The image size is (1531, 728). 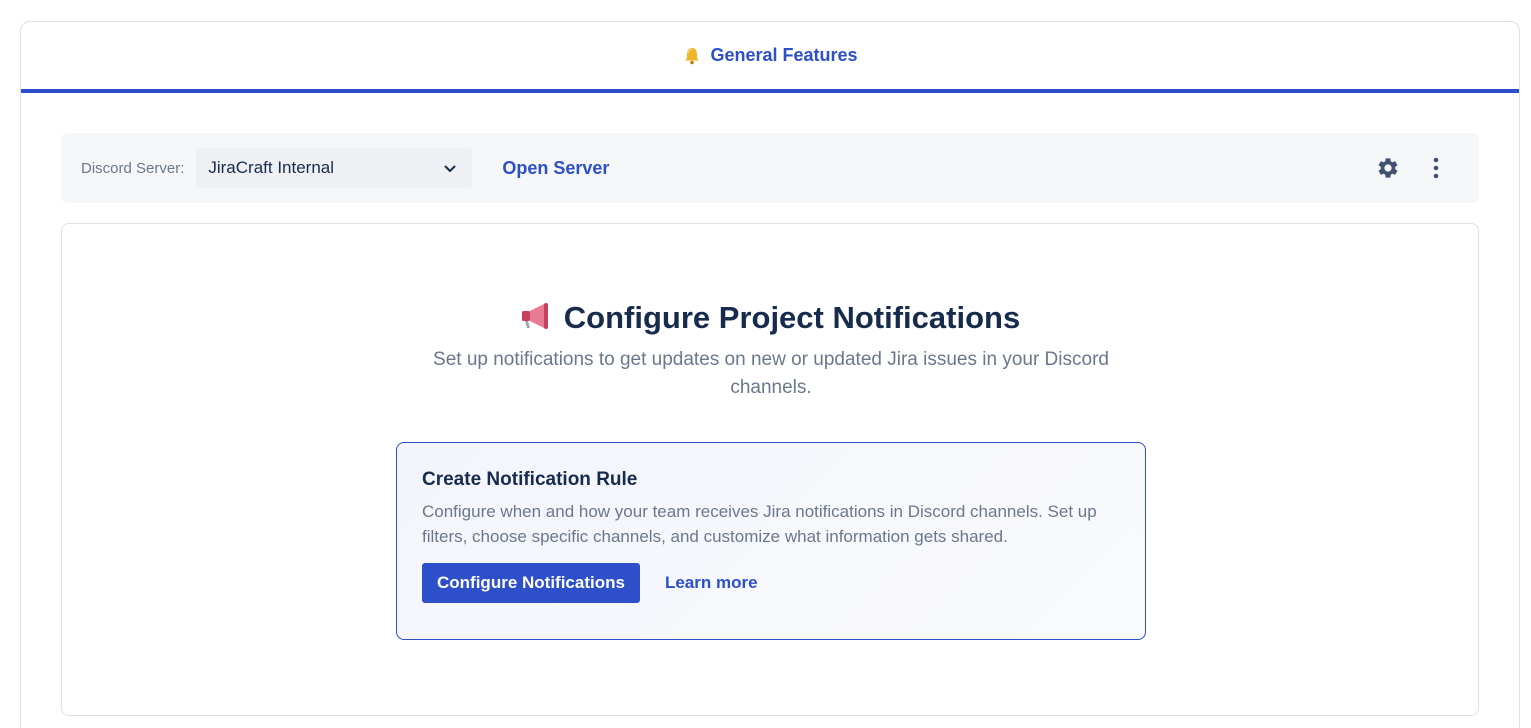 What do you see at coordinates (1436, 168) in the screenshot?
I see `more-vertical-icon` at bounding box center [1436, 168].